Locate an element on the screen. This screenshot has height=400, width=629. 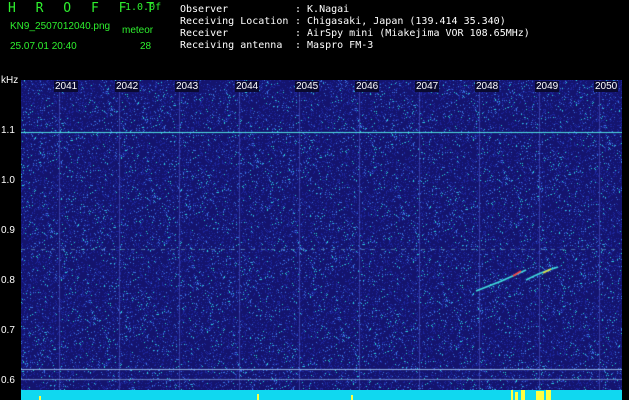
signal-level-bar is located at coordinates (321, 395).